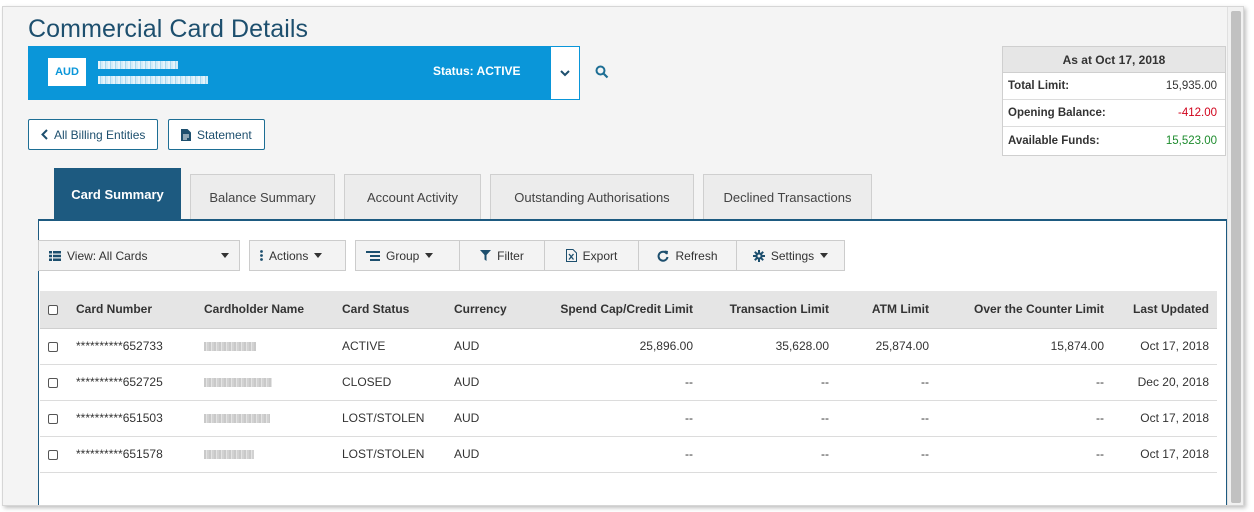 The height and width of the screenshot is (512, 1254). I want to click on document-icon, so click(186, 134).